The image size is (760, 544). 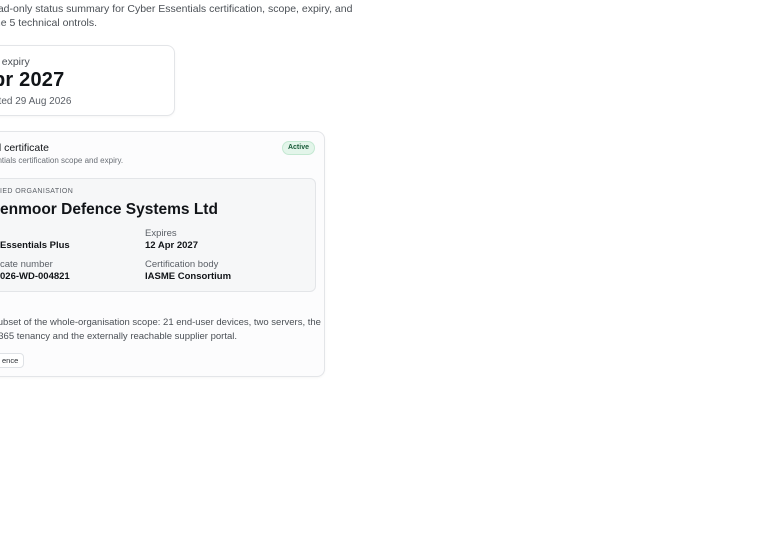 I want to click on status-badge: Active, so click(x=298, y=148).